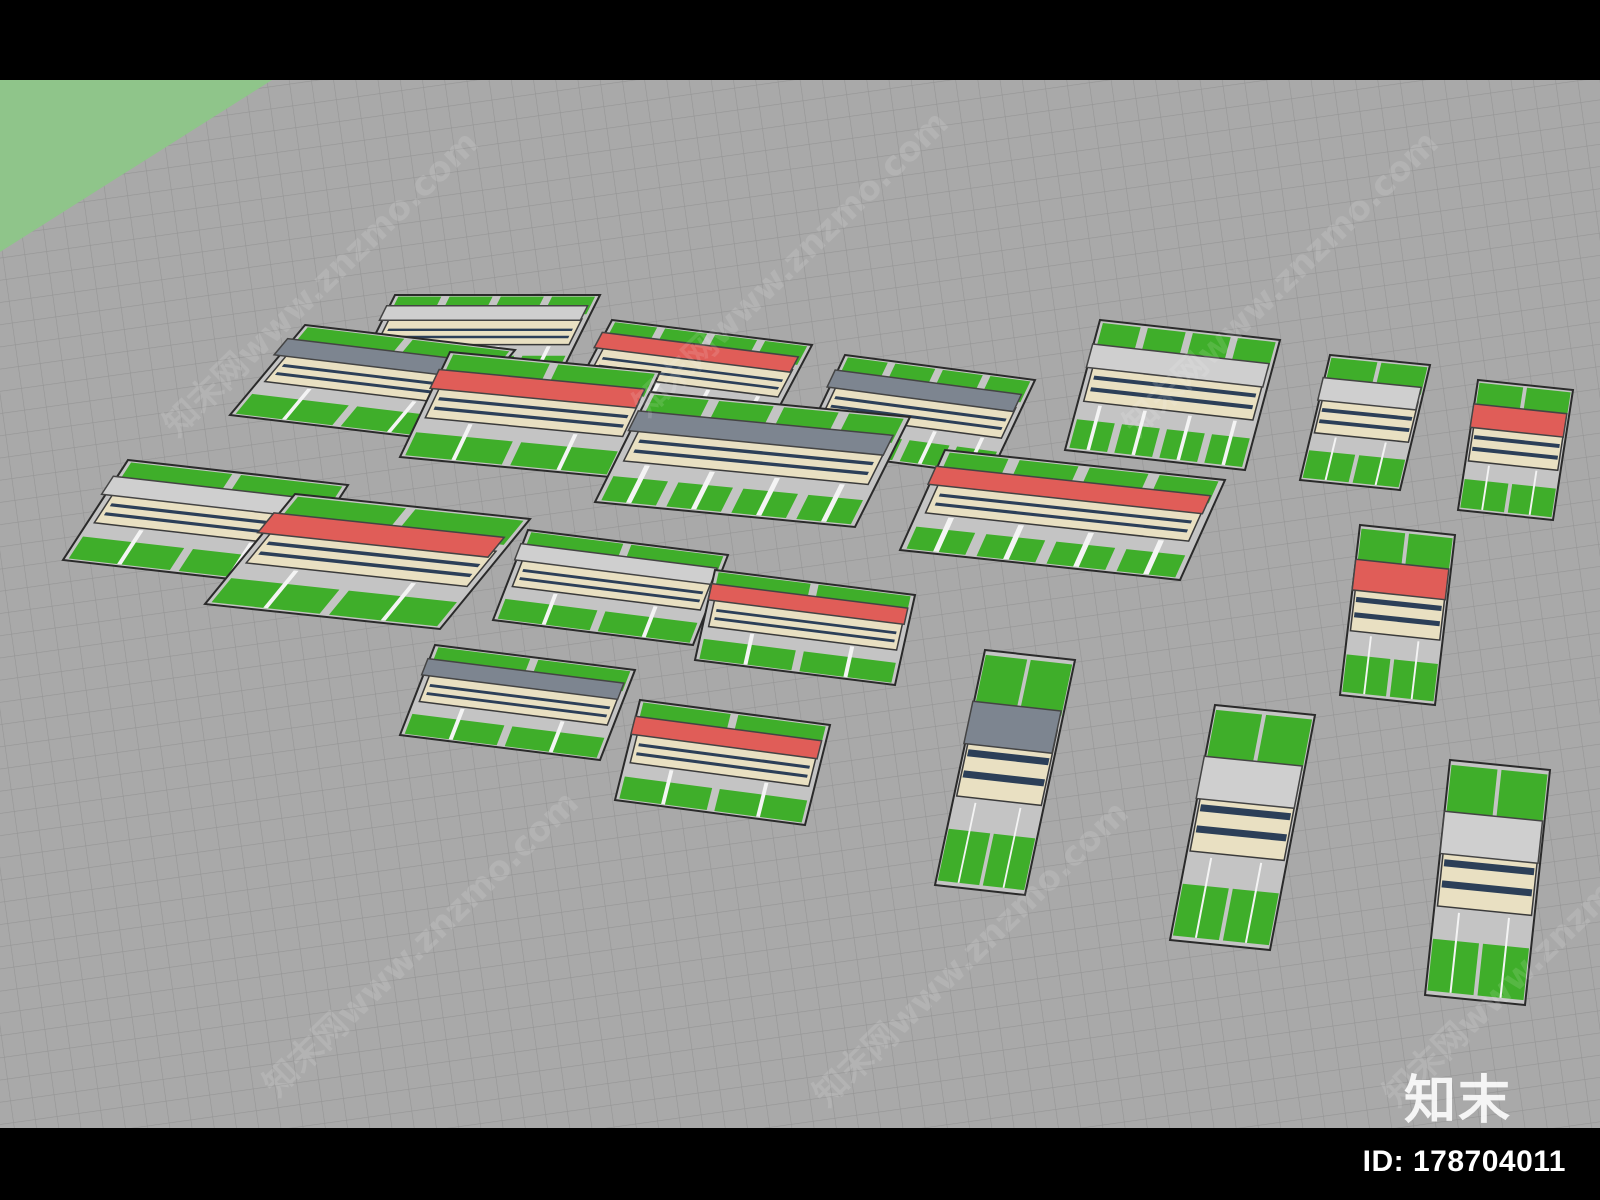  What do you see at coordinates (480, 329) in the screenshot?
I see `window-band` at bounding box center [480, 329].